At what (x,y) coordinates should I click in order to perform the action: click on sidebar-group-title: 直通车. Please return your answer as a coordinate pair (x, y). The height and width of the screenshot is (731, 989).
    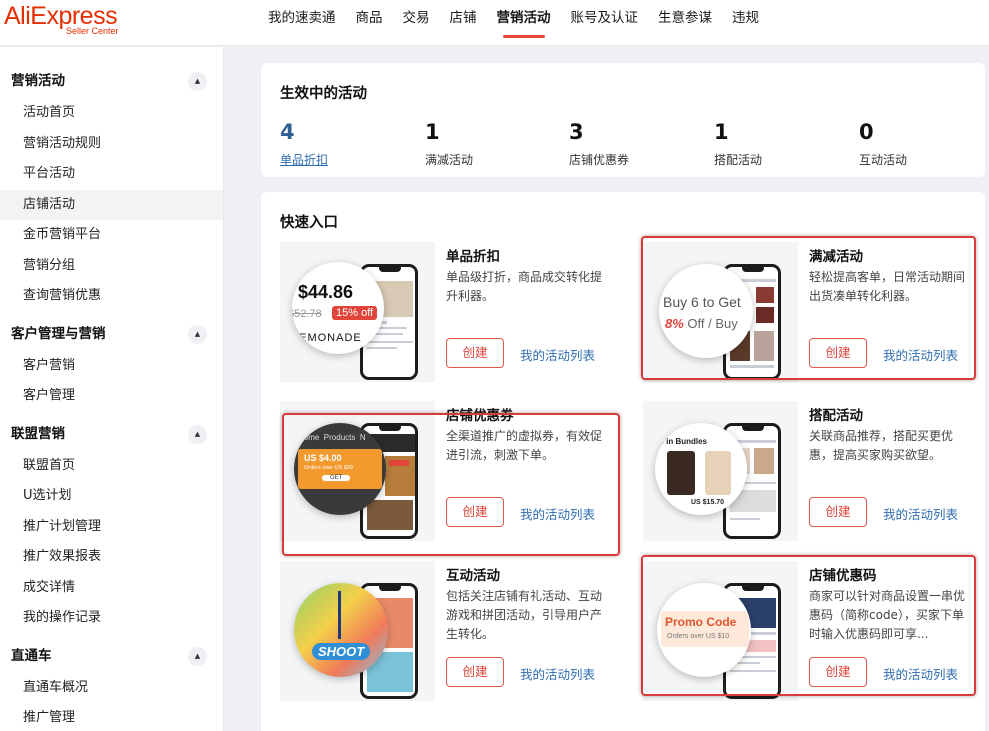
    Looking at the image, I should click on (31, 655).